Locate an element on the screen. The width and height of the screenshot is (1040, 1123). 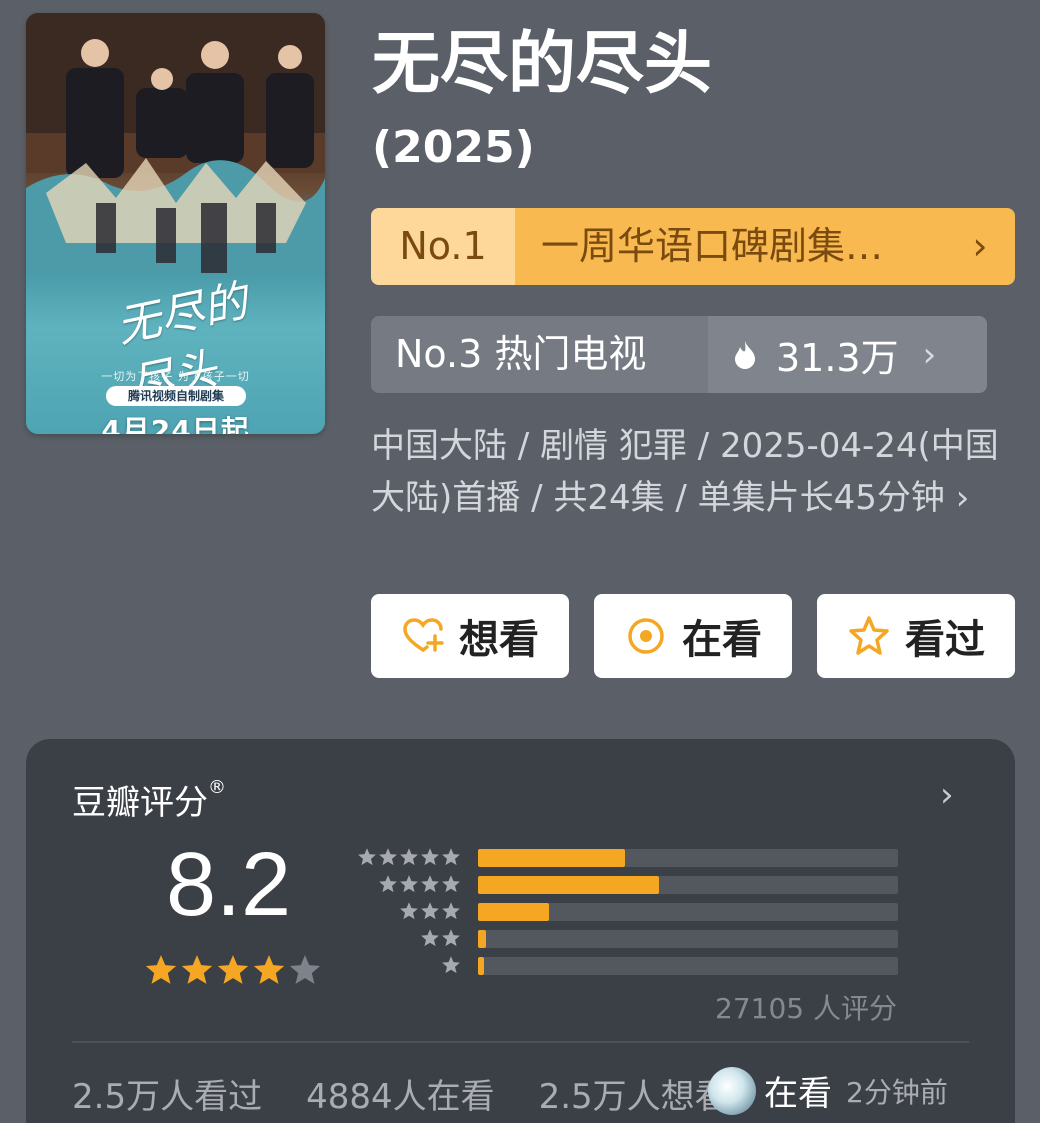
floating-watching-toast: 在看 2分钟前 is located at coordinates (828, 1090).